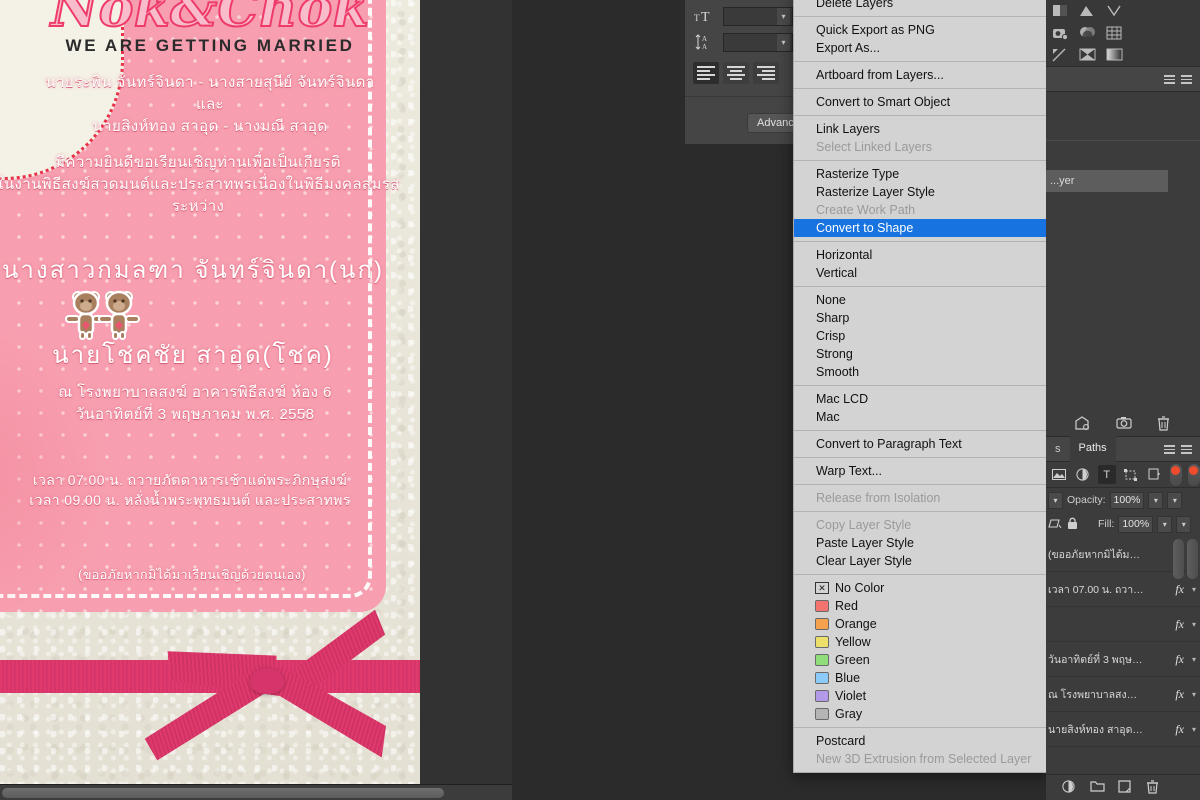  Describe the element at coordinates (198, 206) in the screenshot. I see `invite-line-3: ระหว่าง` at that location.